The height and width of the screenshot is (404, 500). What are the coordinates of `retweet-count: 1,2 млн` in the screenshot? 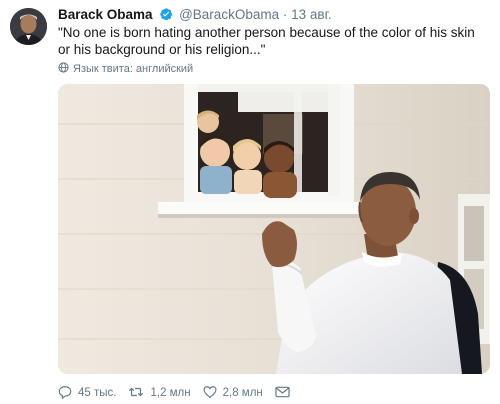 It's located at (170, 393).